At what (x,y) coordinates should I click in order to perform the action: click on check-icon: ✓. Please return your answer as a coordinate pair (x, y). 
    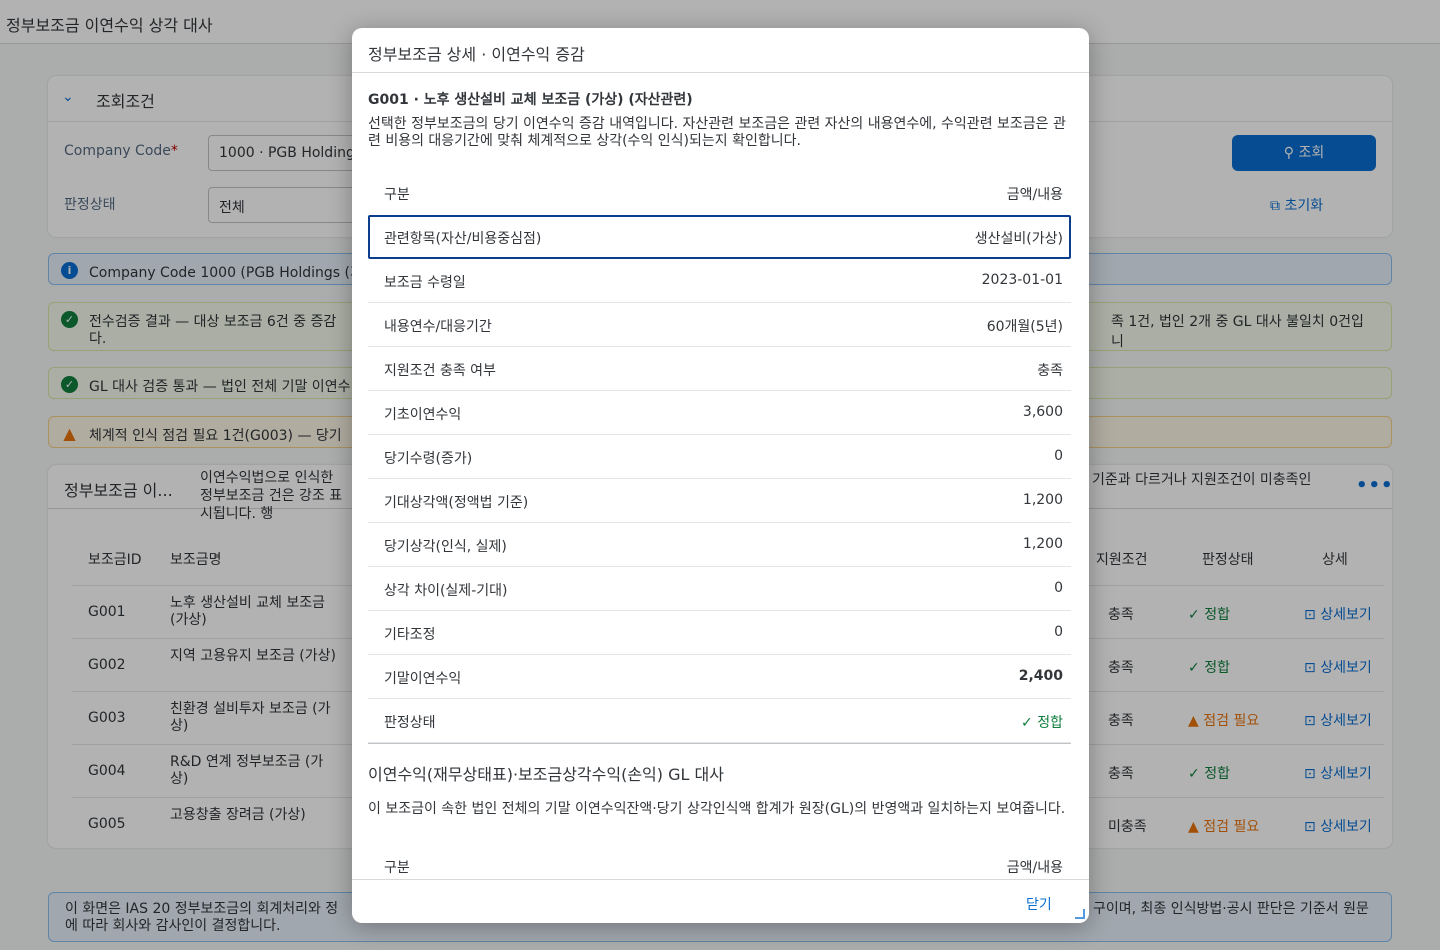
    Looking at the image, I should click on (1027, 723).